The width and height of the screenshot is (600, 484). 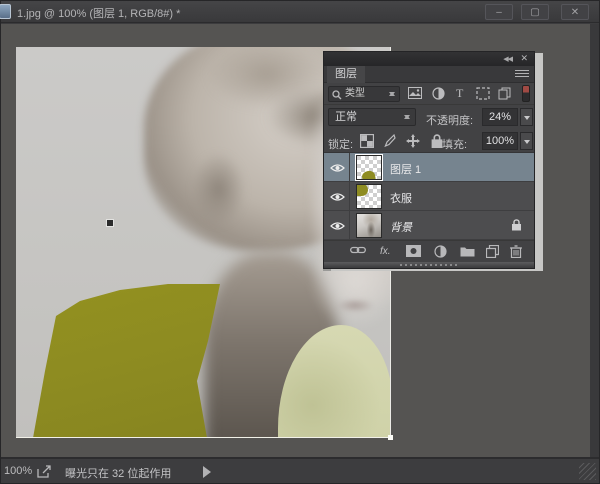 What do you see at coordinates (438, 93) in the screenshot?
I see `filter-adjustment-layers-icon` at bounding box center [438, 93].